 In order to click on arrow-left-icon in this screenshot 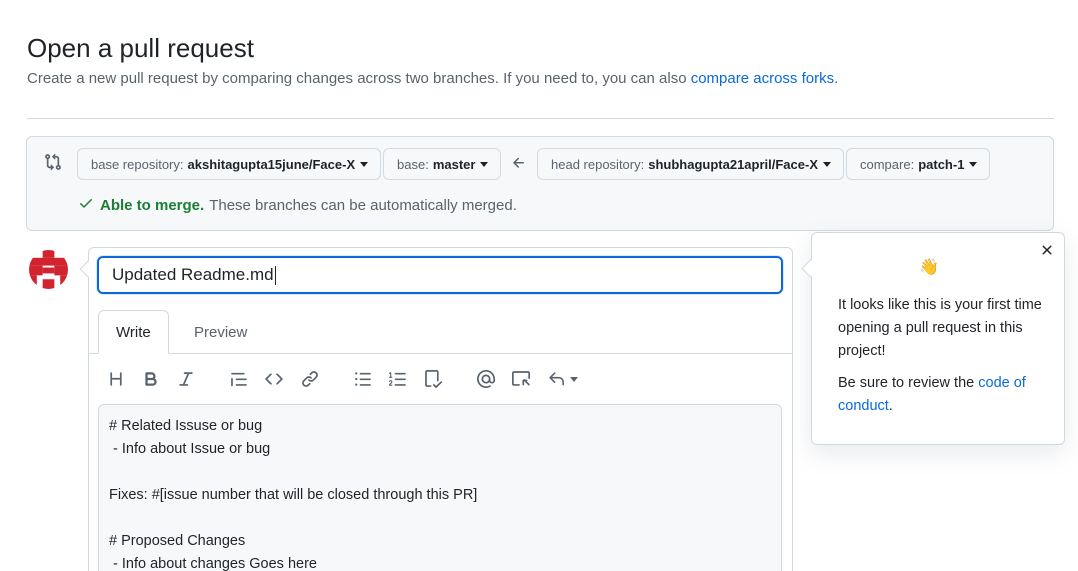, I will do `click(519, 163)`.